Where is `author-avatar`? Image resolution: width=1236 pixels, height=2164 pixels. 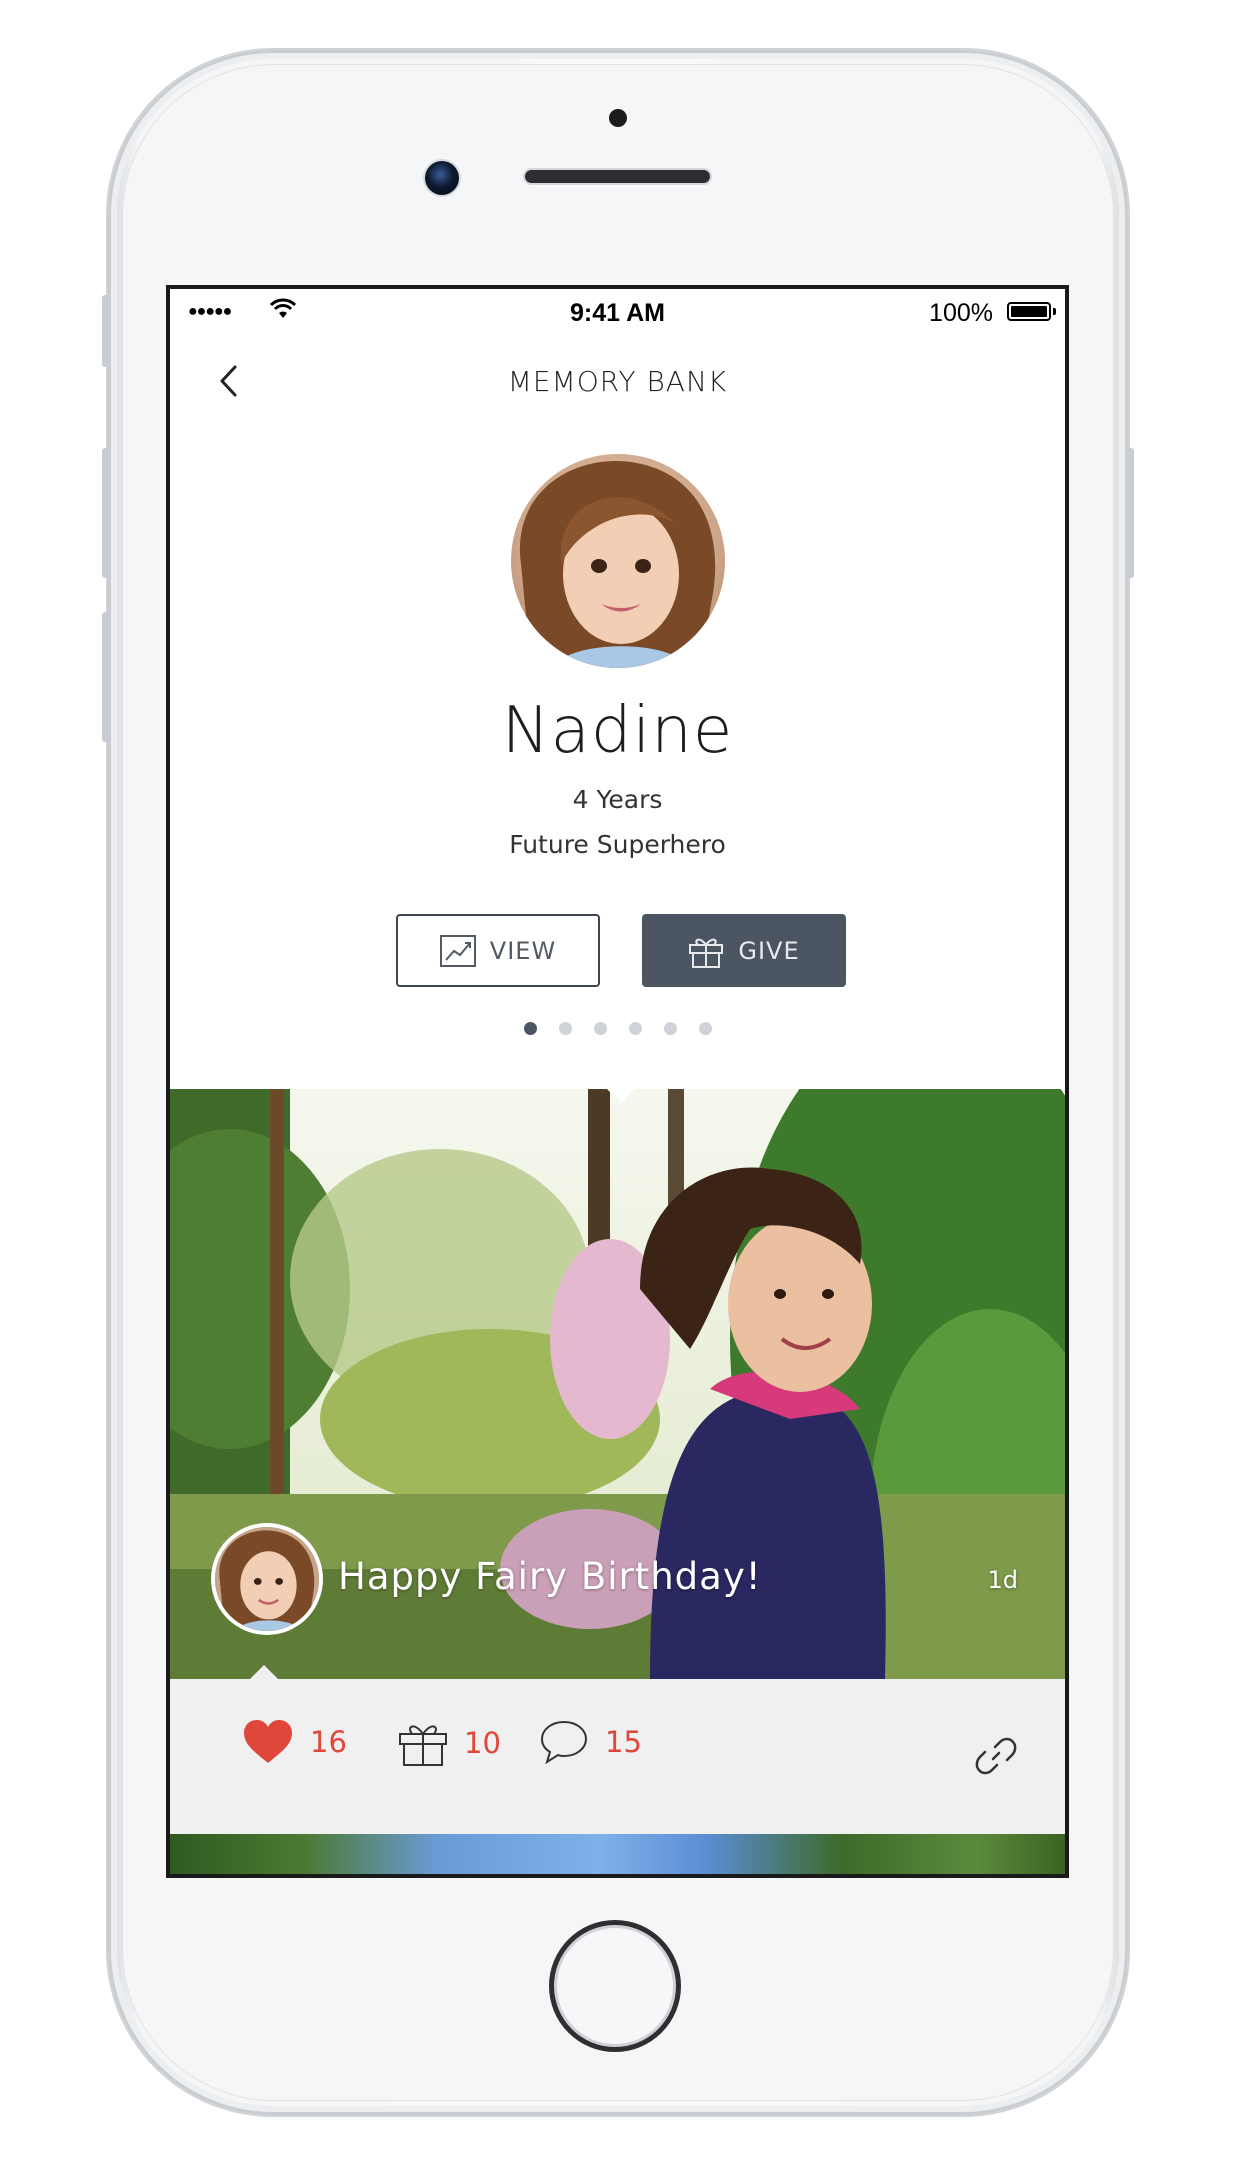
author-avatar is located at coordinates (267, 1579).